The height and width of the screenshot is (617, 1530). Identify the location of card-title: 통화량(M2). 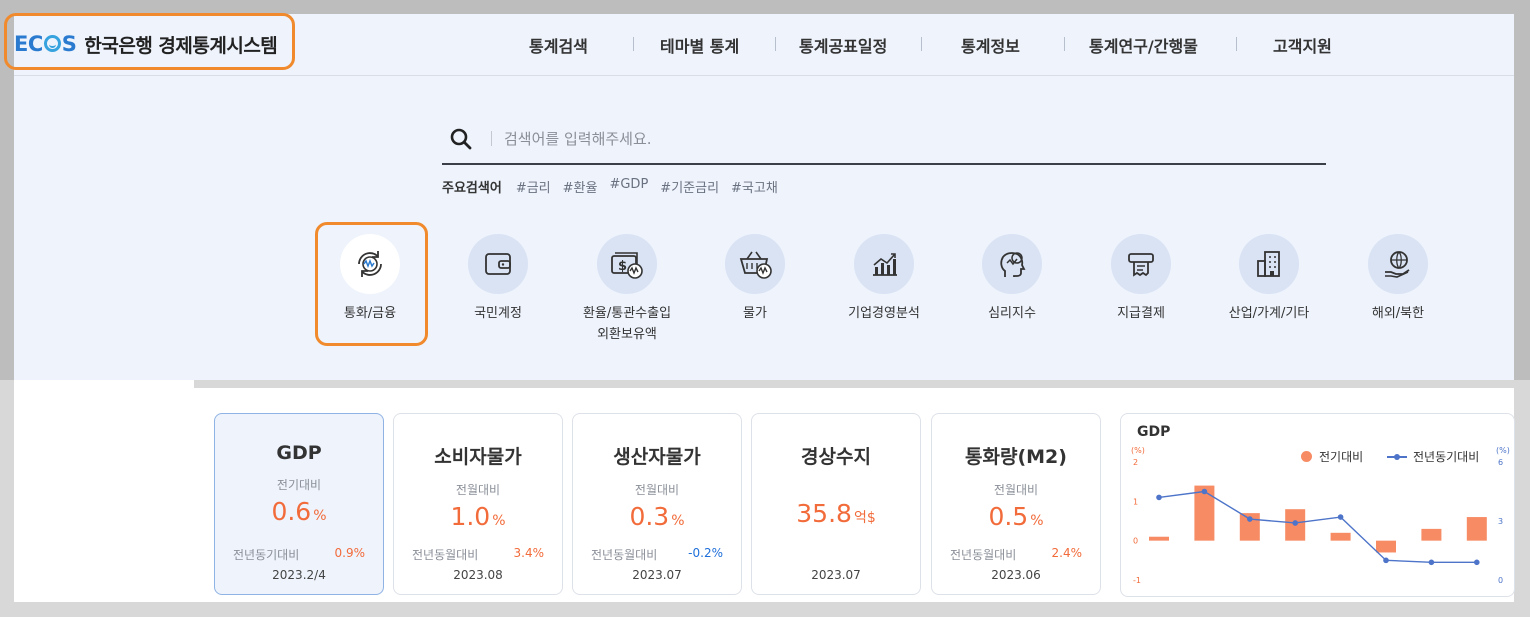
(1016, 457).